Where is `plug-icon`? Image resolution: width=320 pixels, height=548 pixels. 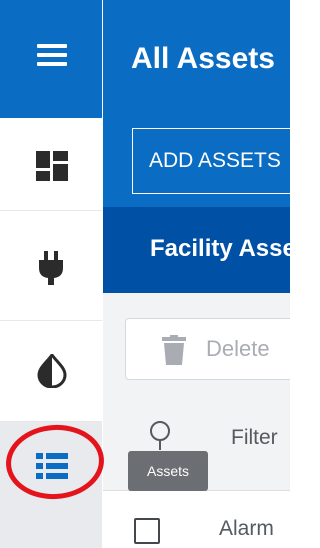
plug-icon is located at coordinates (51, 268).